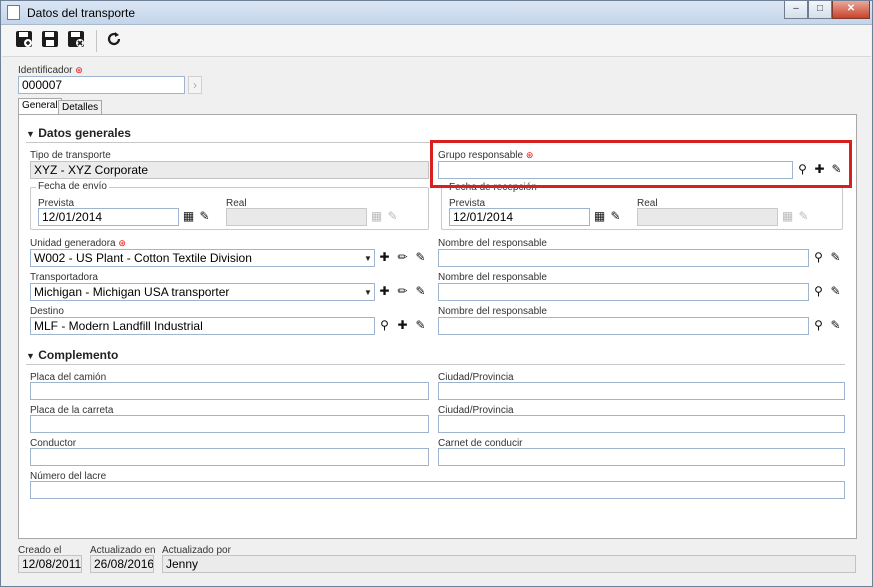  I want to click on save-new-button, so click(24, 41).